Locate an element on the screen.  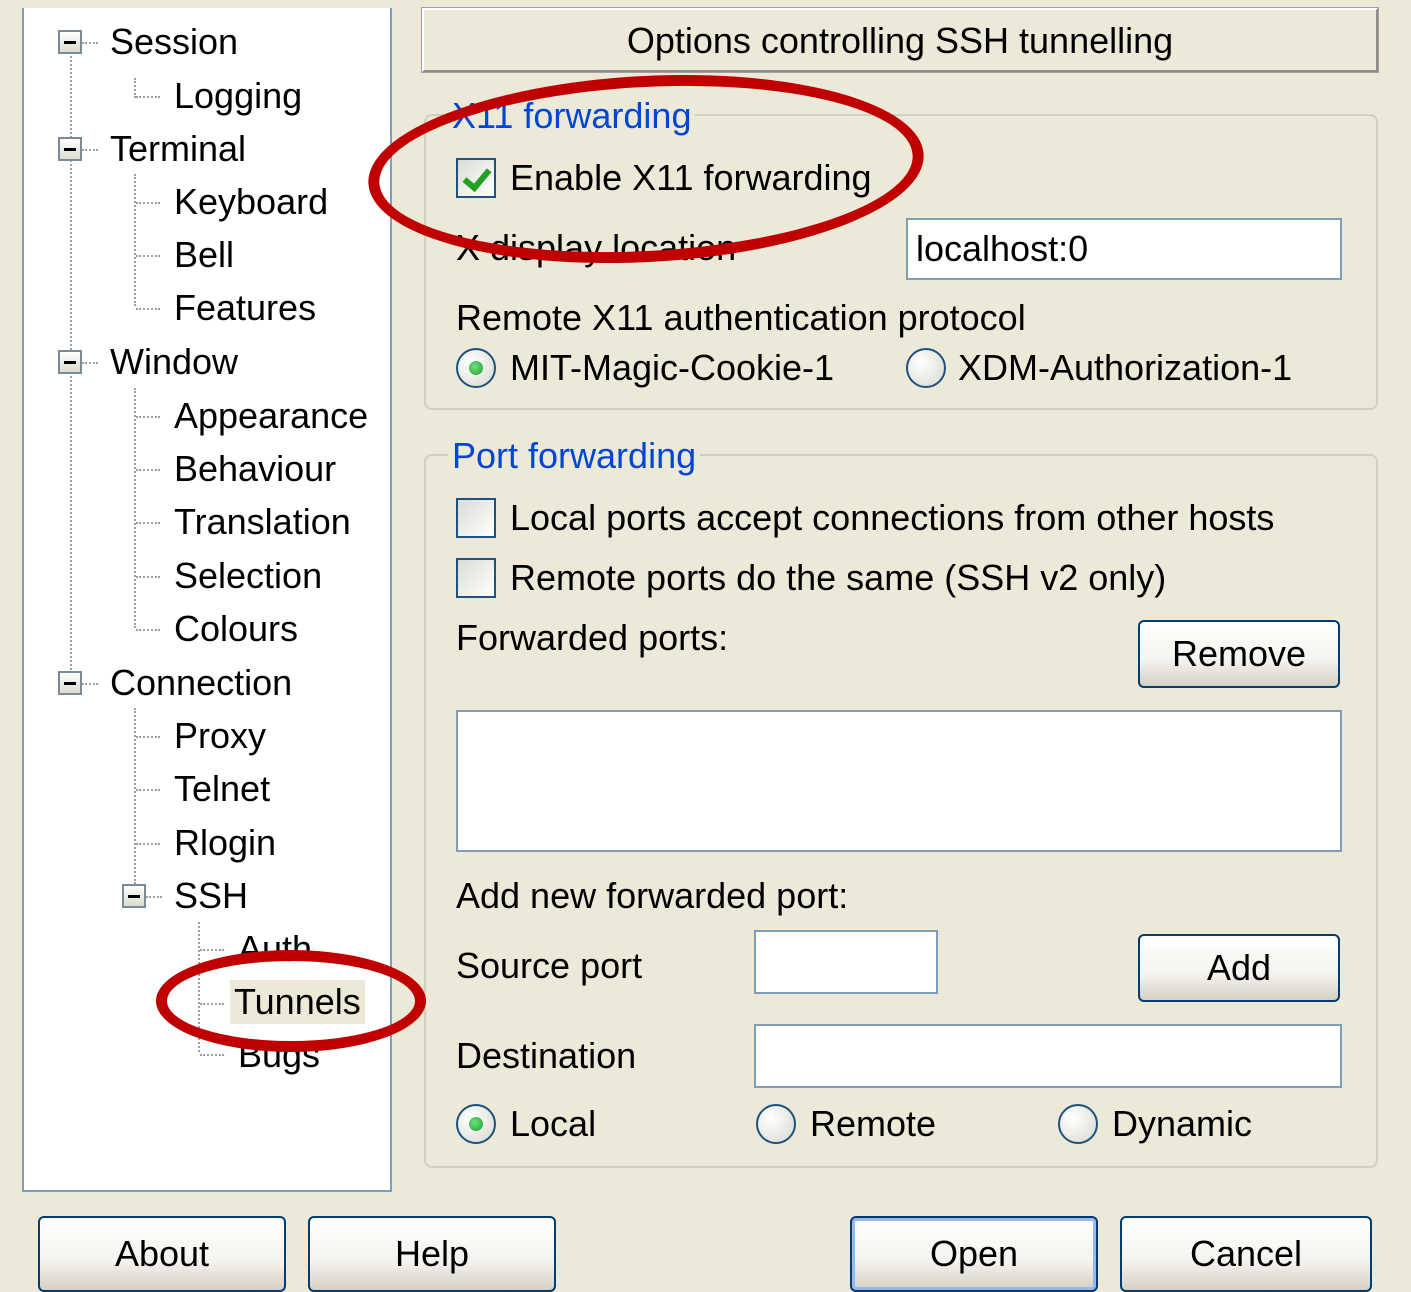
local-radio is located at coordinates (476, 1124).